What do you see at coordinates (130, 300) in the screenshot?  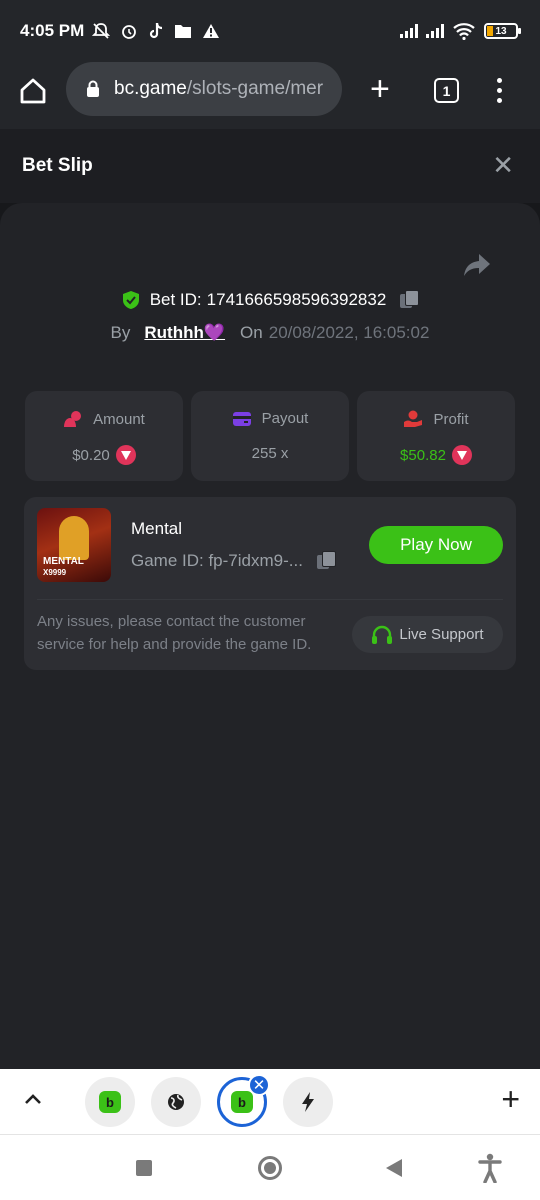 I see `verified-shield-icon` at bounding box center [130, 300].